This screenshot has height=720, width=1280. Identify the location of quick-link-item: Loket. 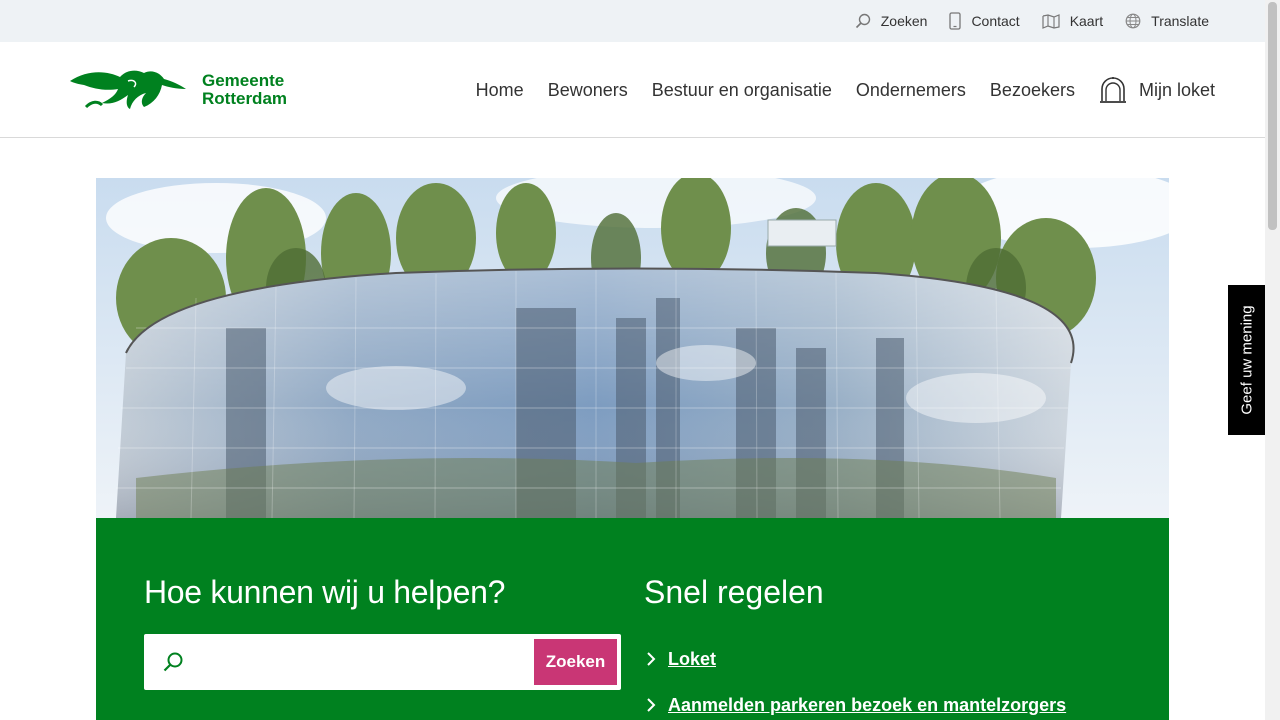
(856, 659).